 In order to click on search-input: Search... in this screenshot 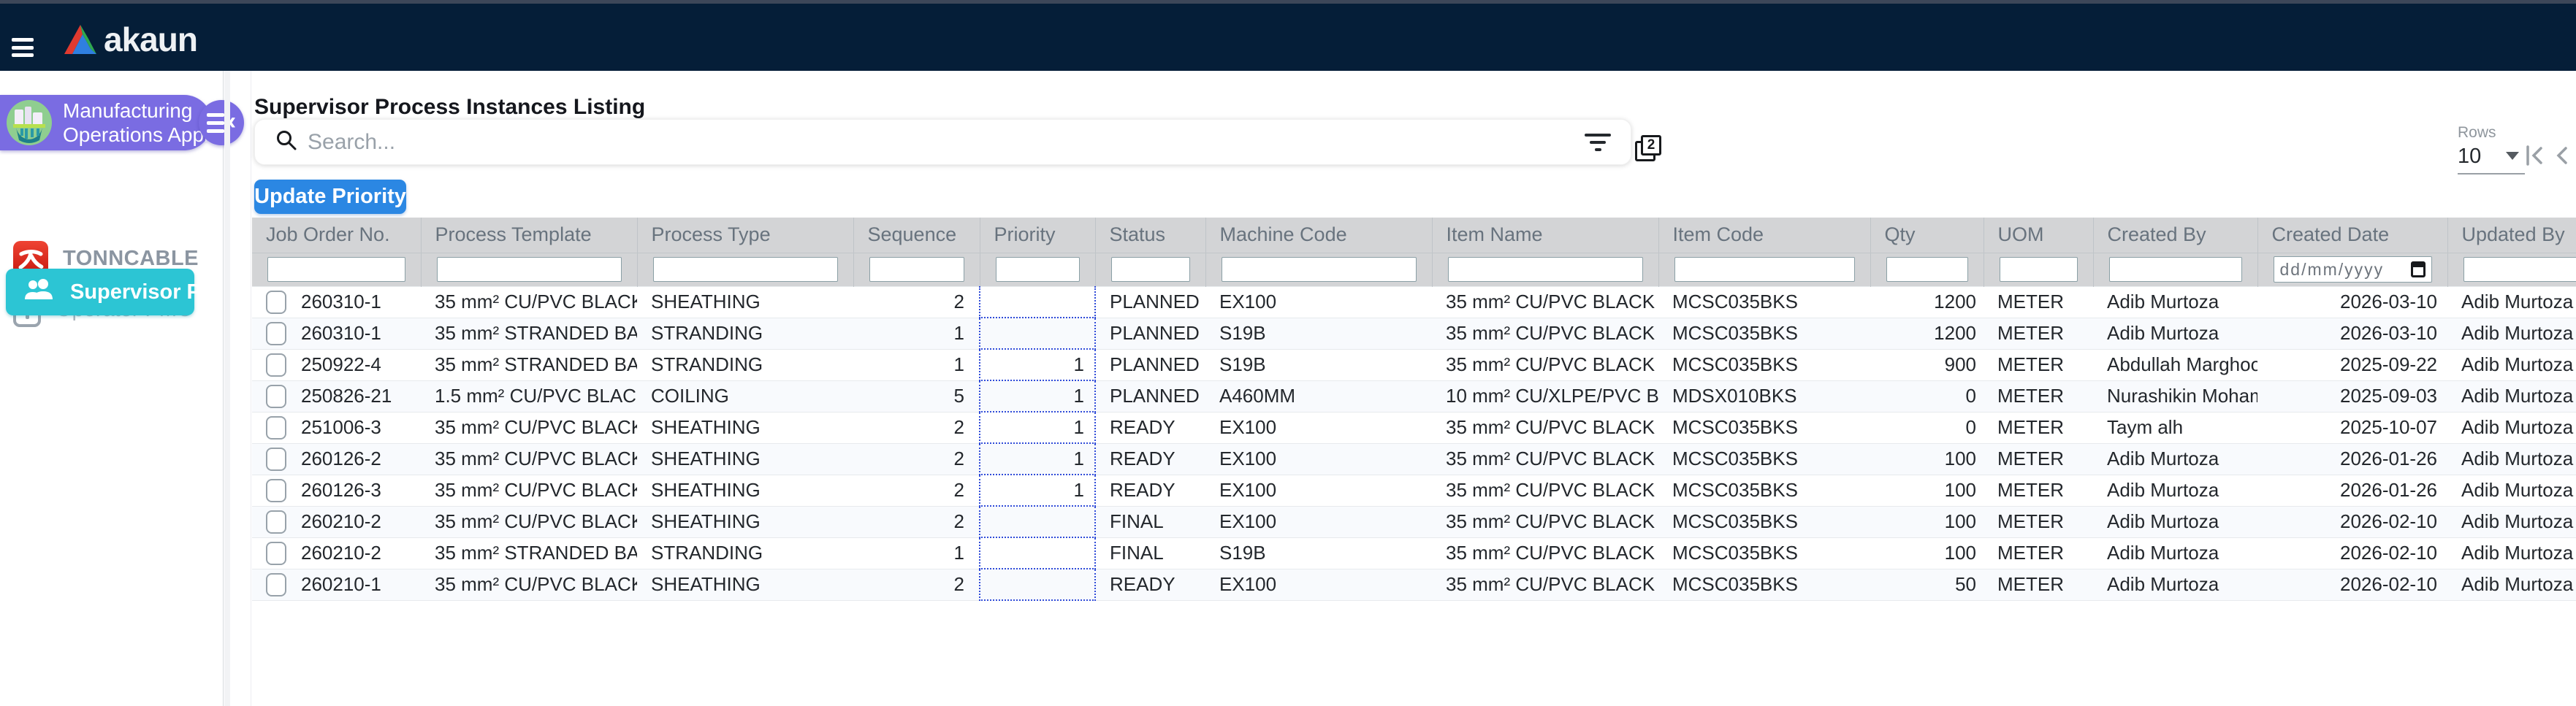, I will do `click(946, 142)`.